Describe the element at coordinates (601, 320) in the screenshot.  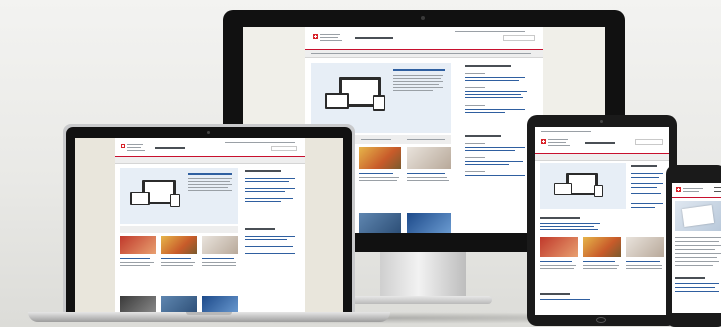
I see `tablet-home-button` at that location.